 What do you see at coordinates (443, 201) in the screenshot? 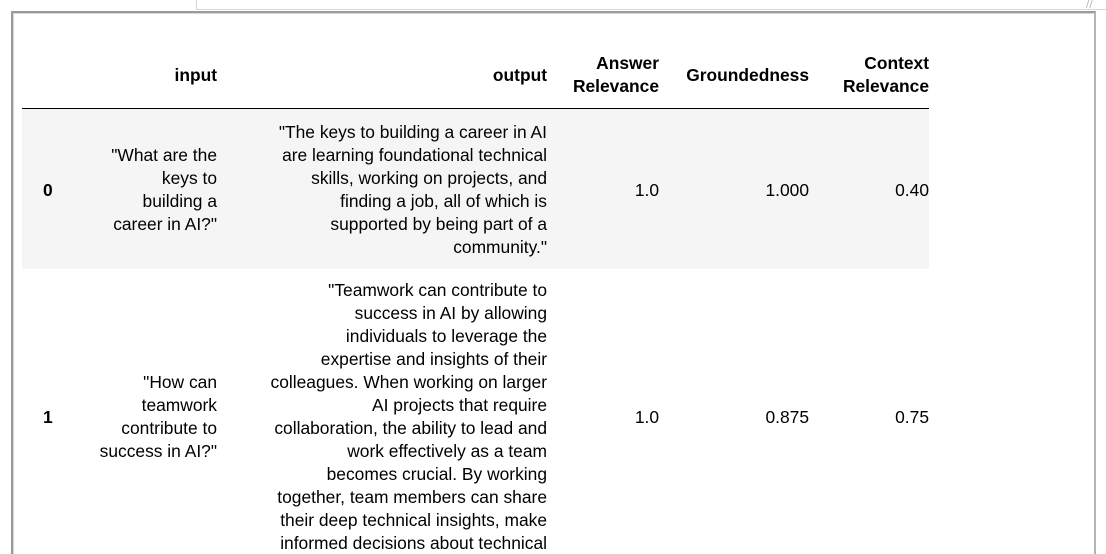
I see `cell-line: finding a job, all of which is` at bounding box center [443, 201].